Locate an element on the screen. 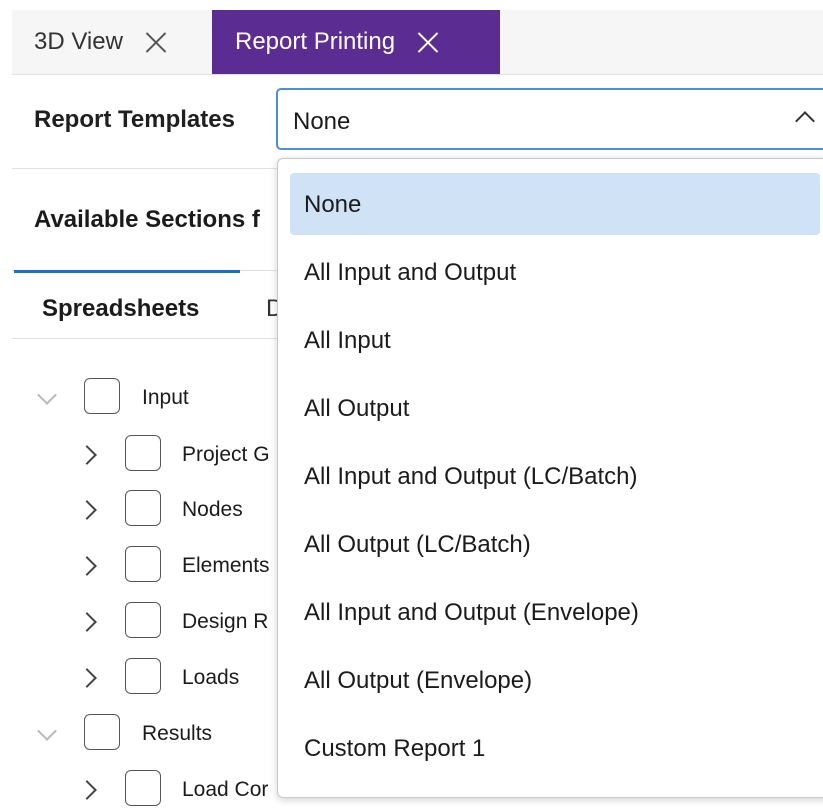 The height and width of the screenshot is (810, 823). tree-item-label: Nodes is located at coordinates (212, 509).